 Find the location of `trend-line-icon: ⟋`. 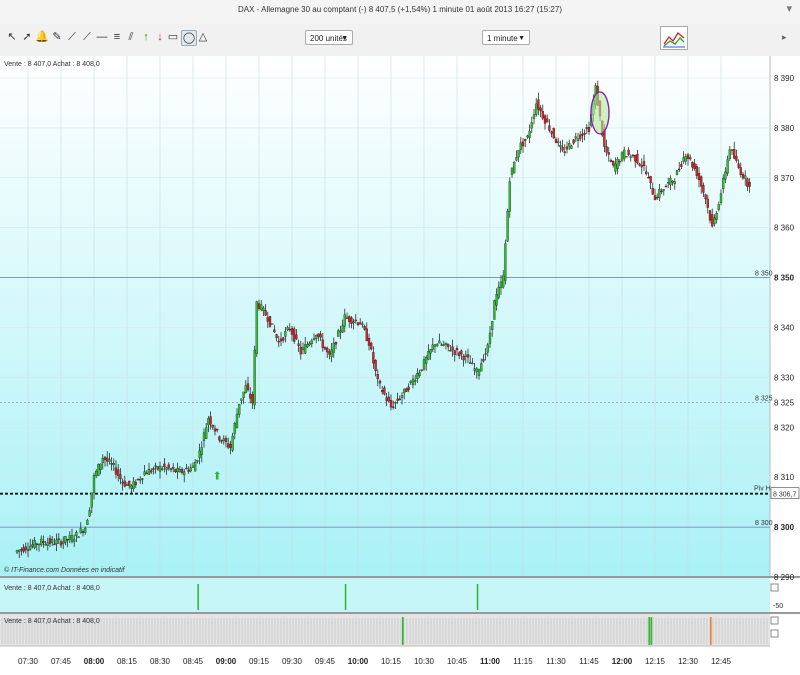

trend-line-icon: ⟋ is located at coordinates (72, 37).